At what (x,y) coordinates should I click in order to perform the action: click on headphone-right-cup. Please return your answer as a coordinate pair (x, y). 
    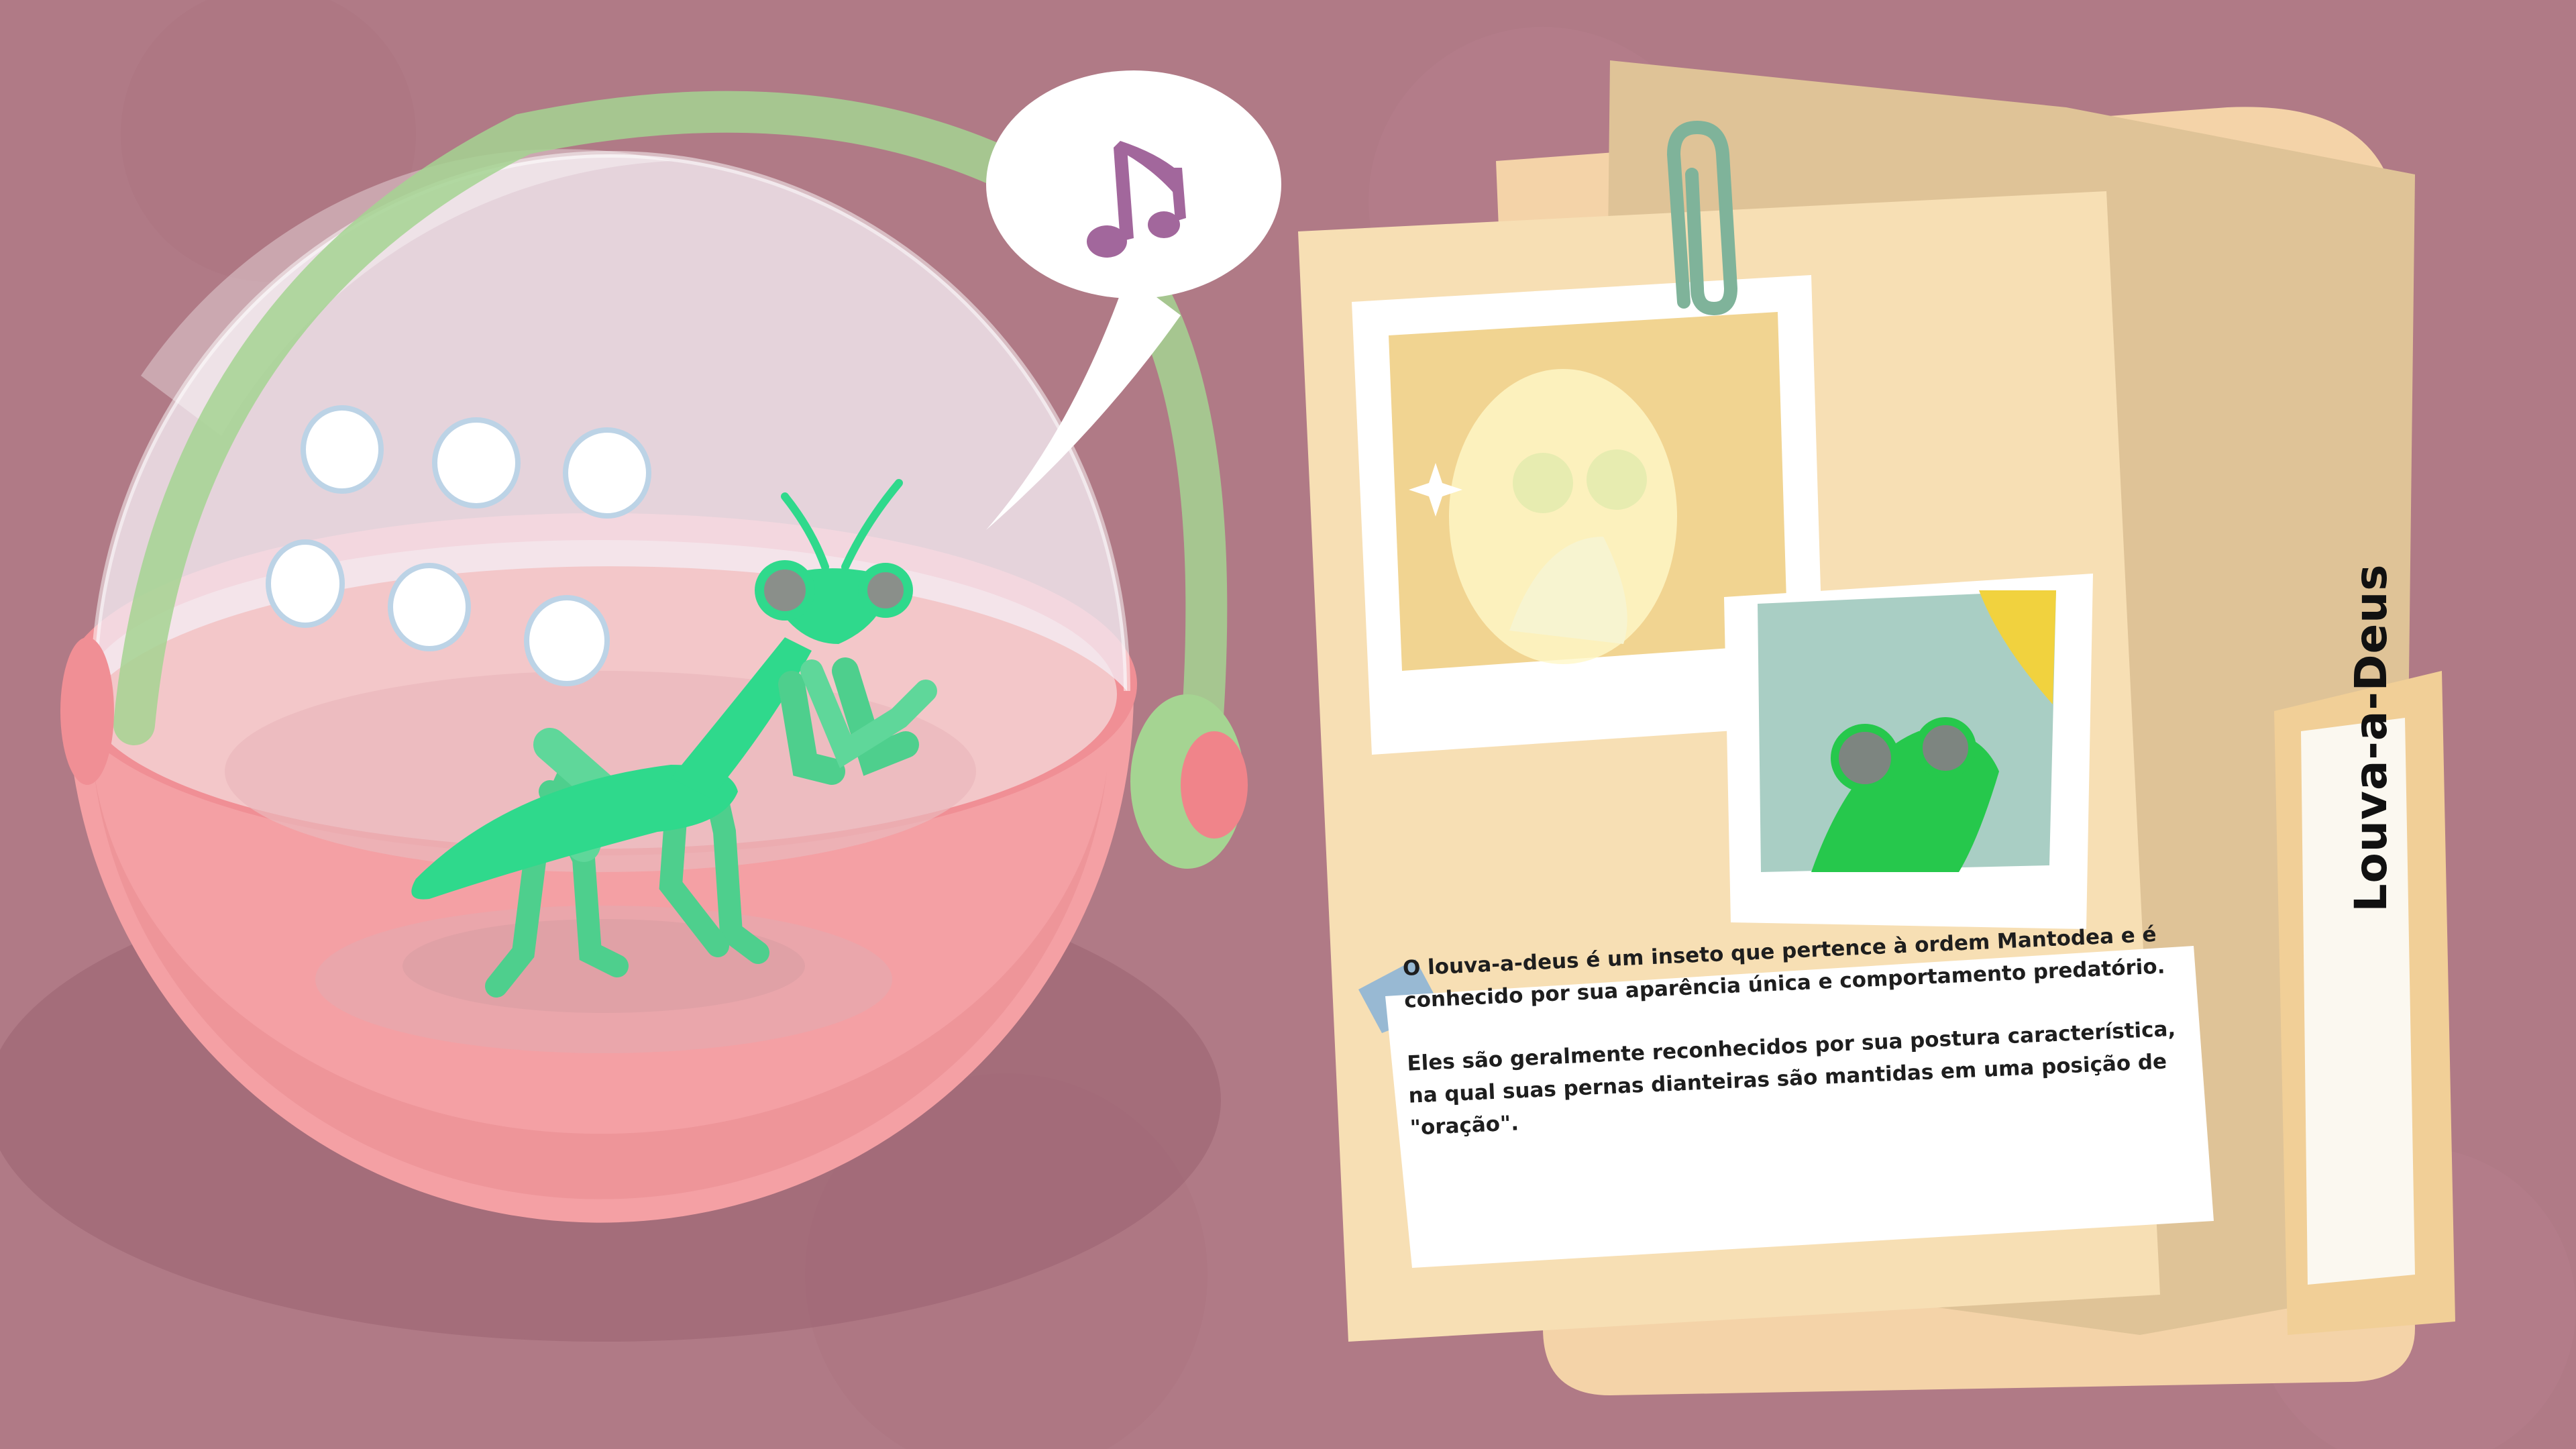
    Looking at the image, I should click on (1214, 785).